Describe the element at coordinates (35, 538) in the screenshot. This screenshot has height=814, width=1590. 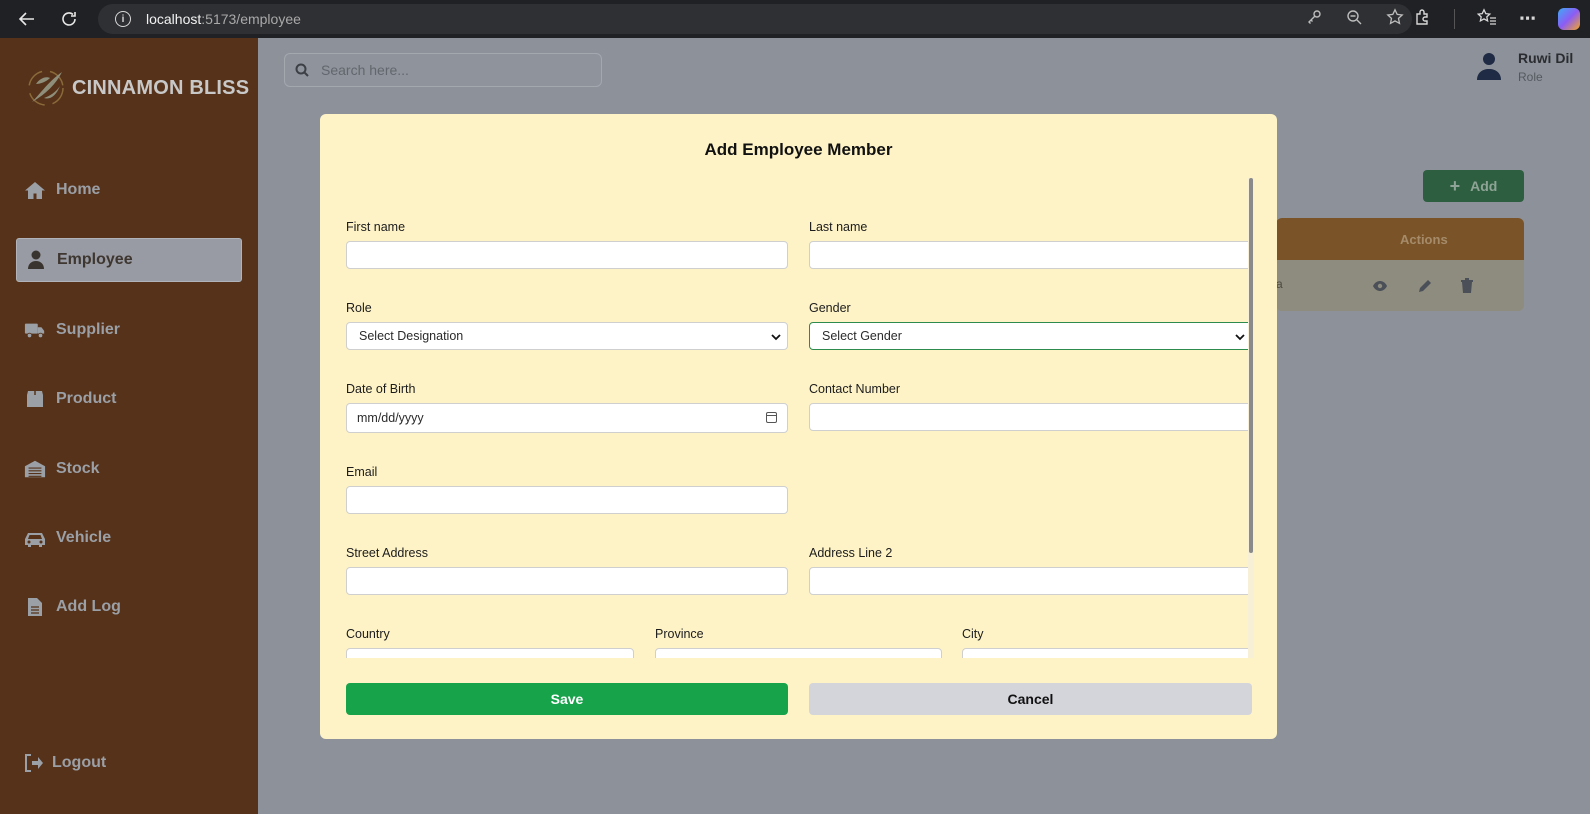
I see `car-icon` at that location.